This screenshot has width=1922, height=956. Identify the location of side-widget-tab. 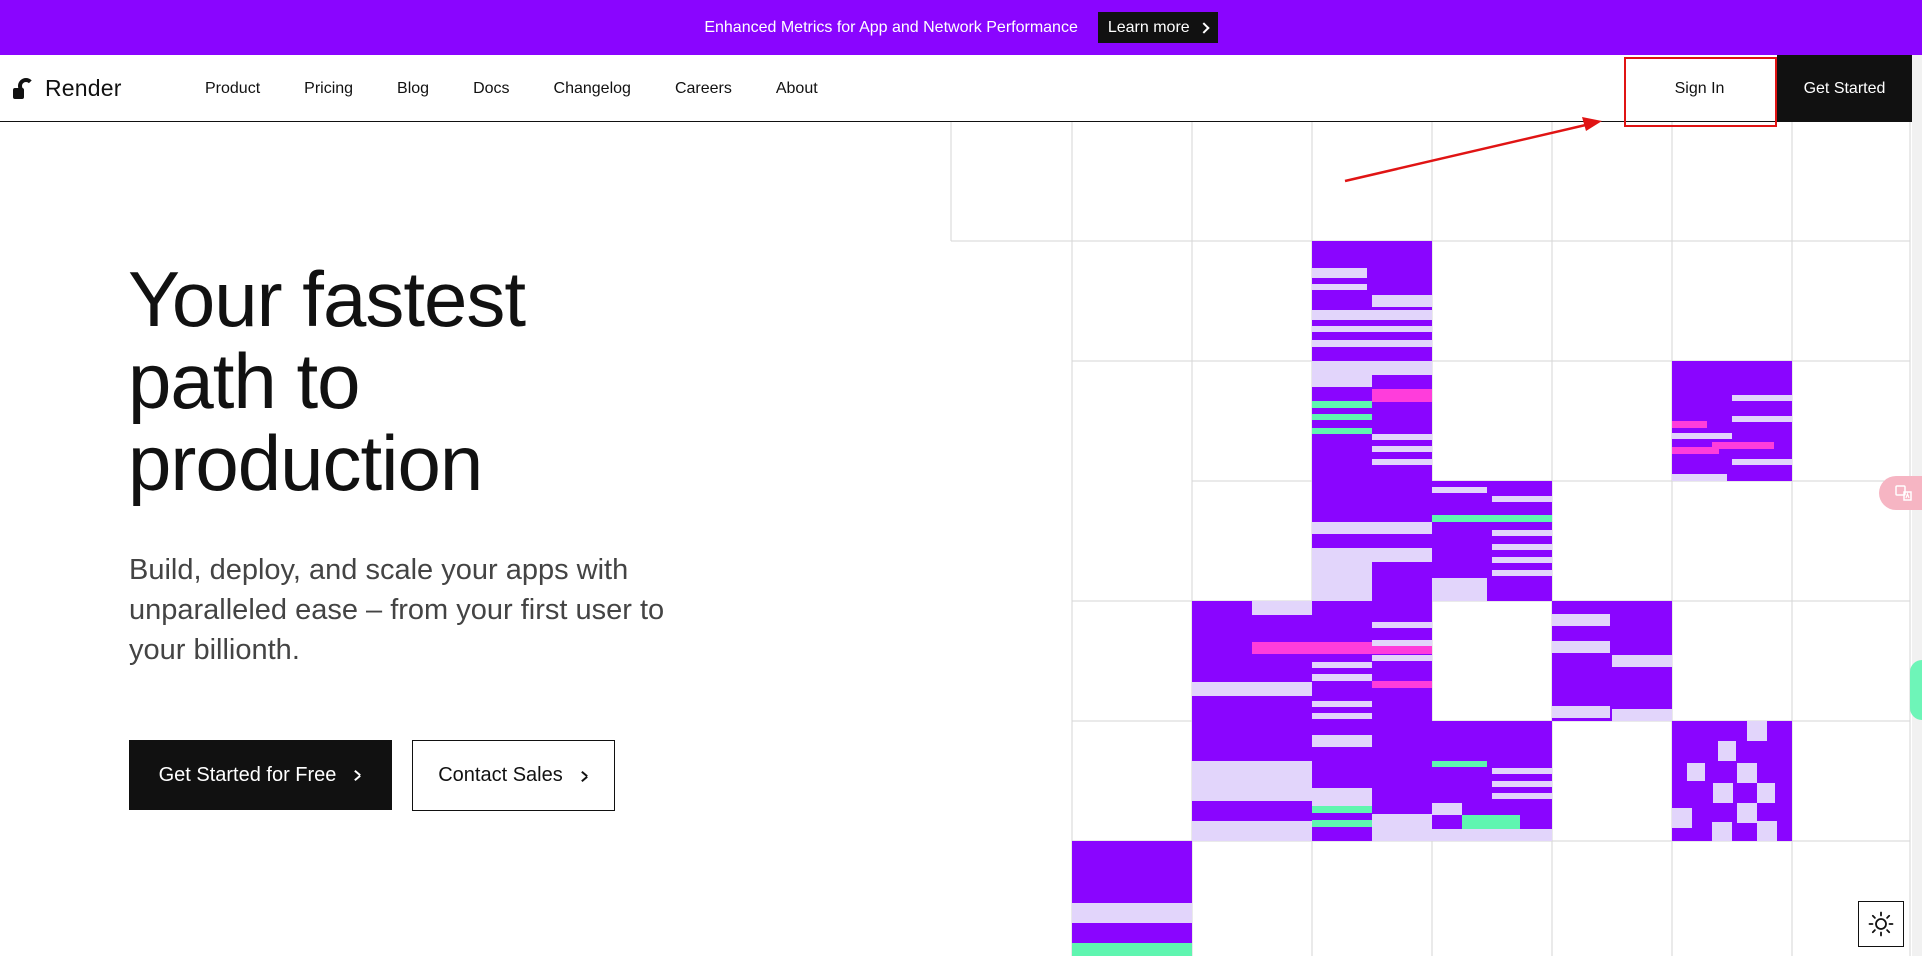
(1916, 690).